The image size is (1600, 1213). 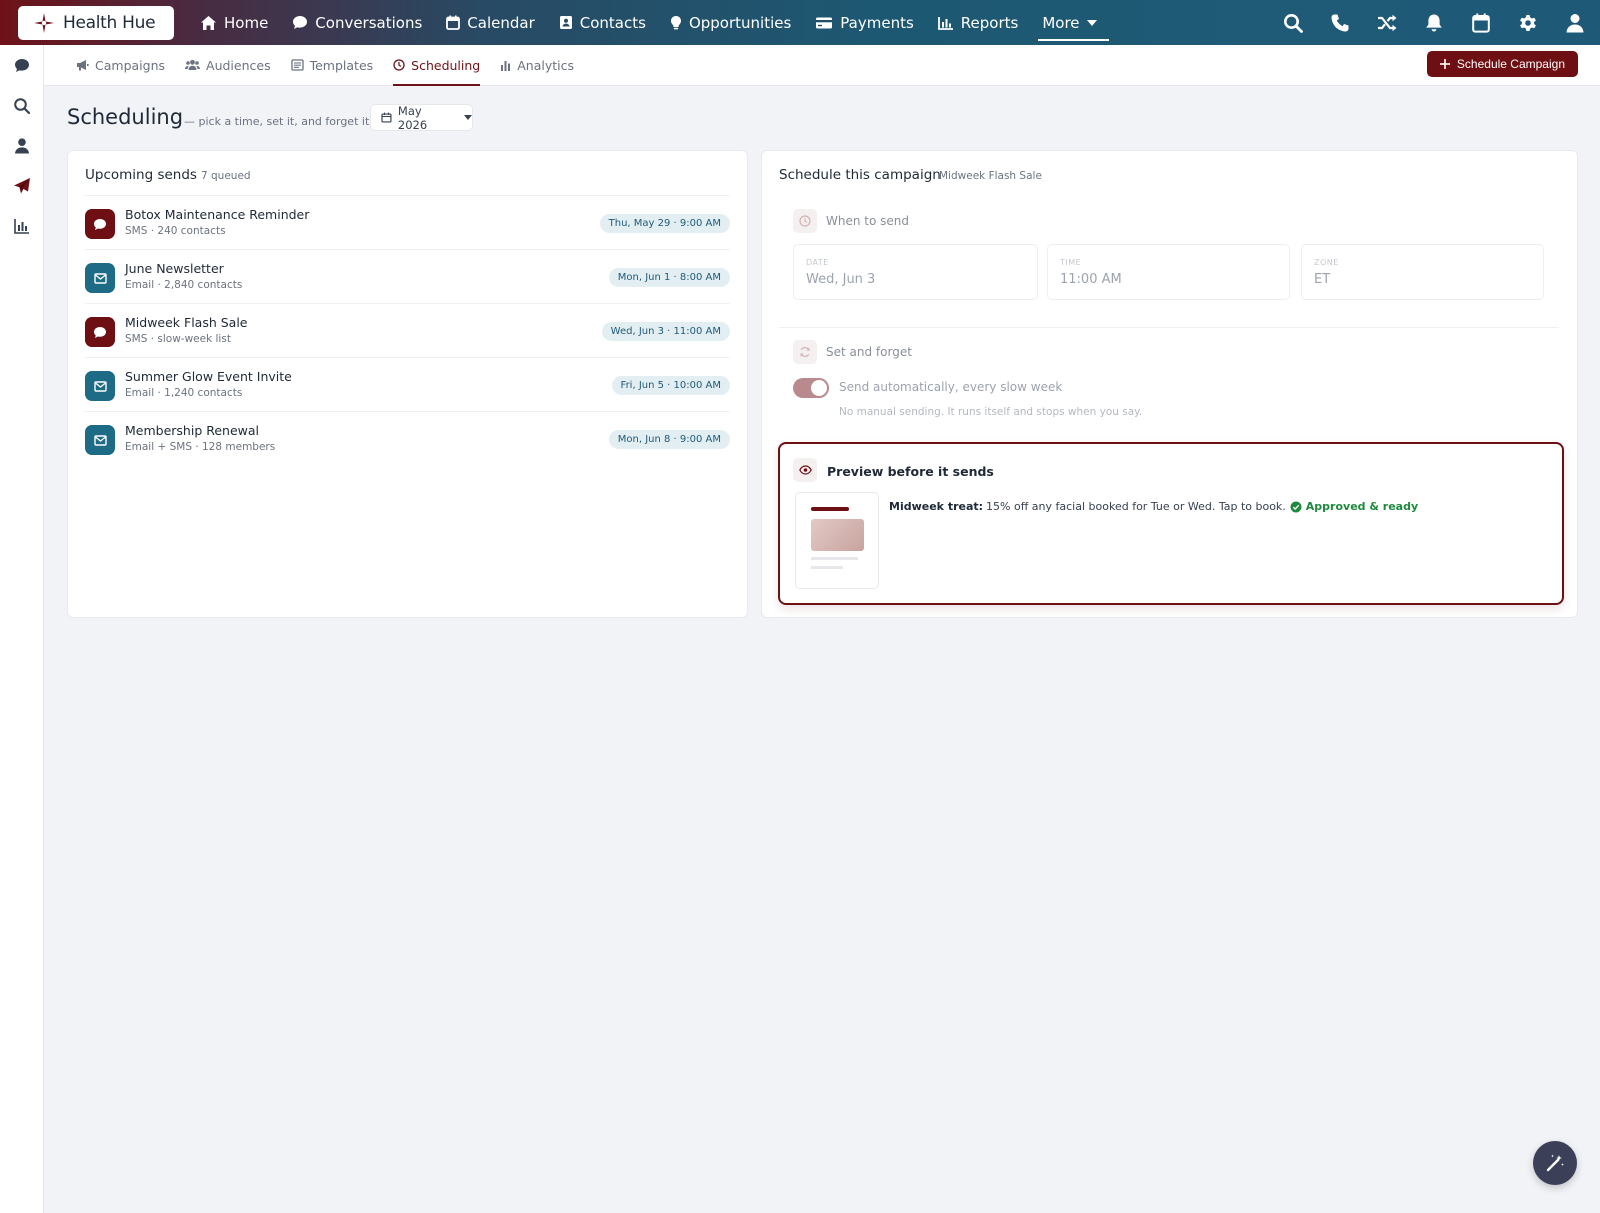 What do you see at coordinates (675, 22) in the screenshot?
I see `lightbulb-icon` at bounding box center [675, 22].